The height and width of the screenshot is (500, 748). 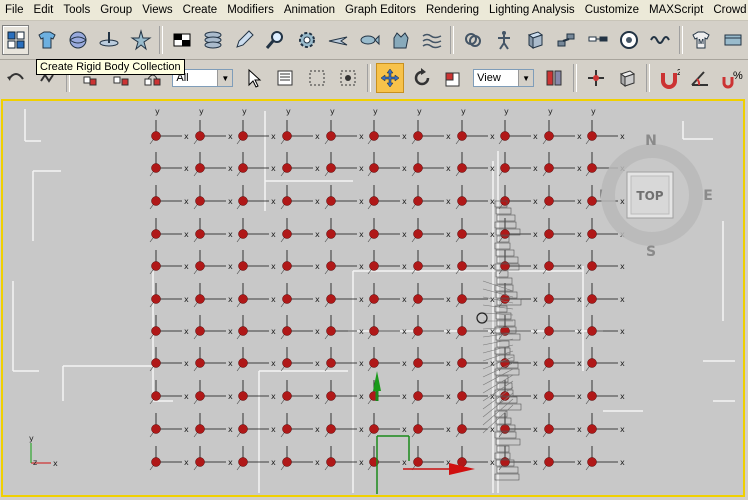 I want to click on compass-east: E, so click(x=708, y=196).